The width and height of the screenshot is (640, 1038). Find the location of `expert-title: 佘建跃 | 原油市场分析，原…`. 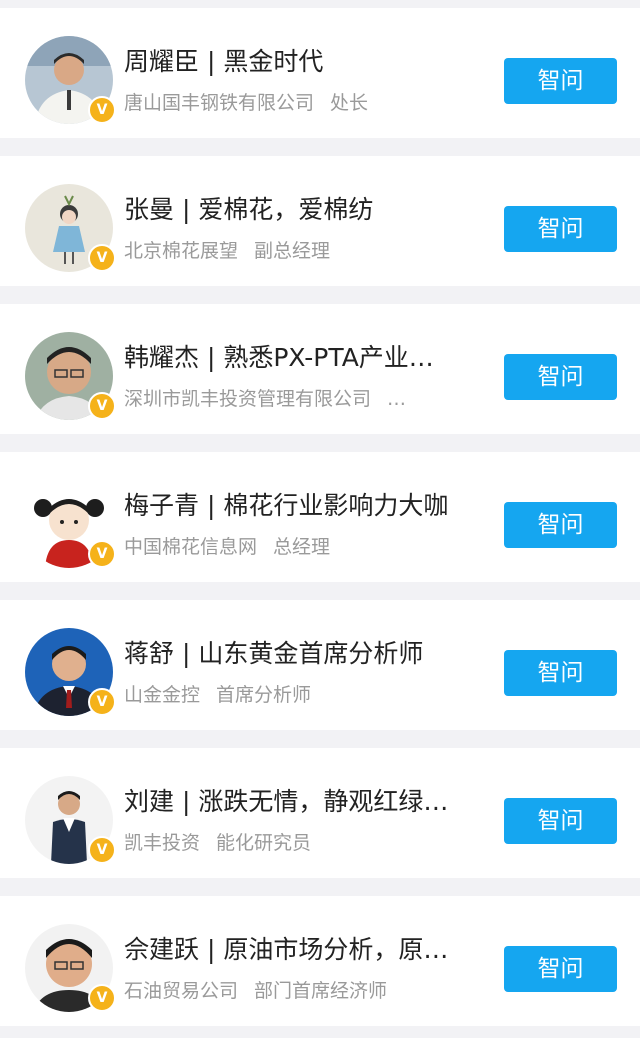

expert-title: 佘建跃 | 原油市场分析，原… is located at coordinates (286, 949).